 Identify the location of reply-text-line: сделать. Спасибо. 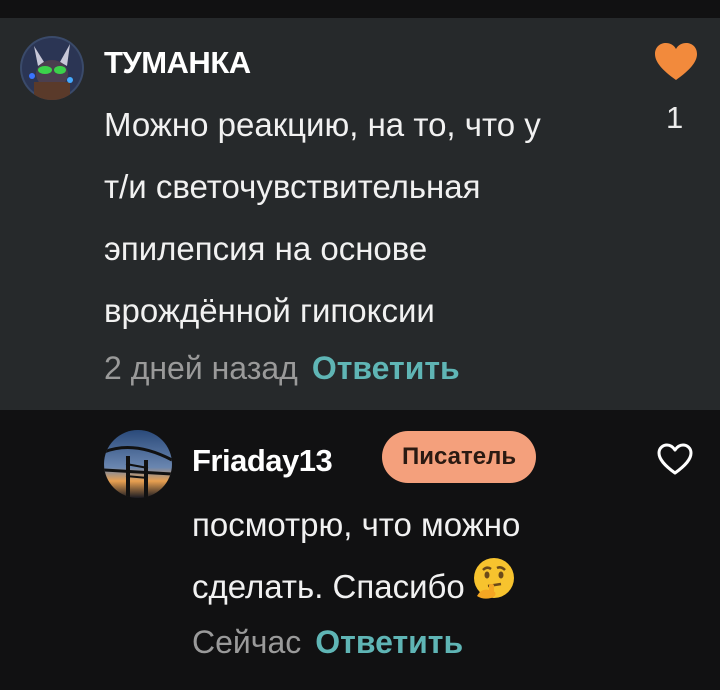
(422, 589).